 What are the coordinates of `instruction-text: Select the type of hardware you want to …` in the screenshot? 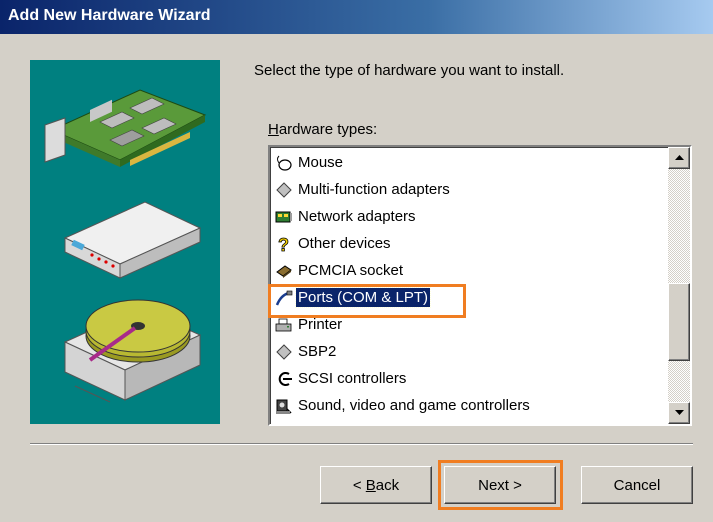 It's located at (409, 70).